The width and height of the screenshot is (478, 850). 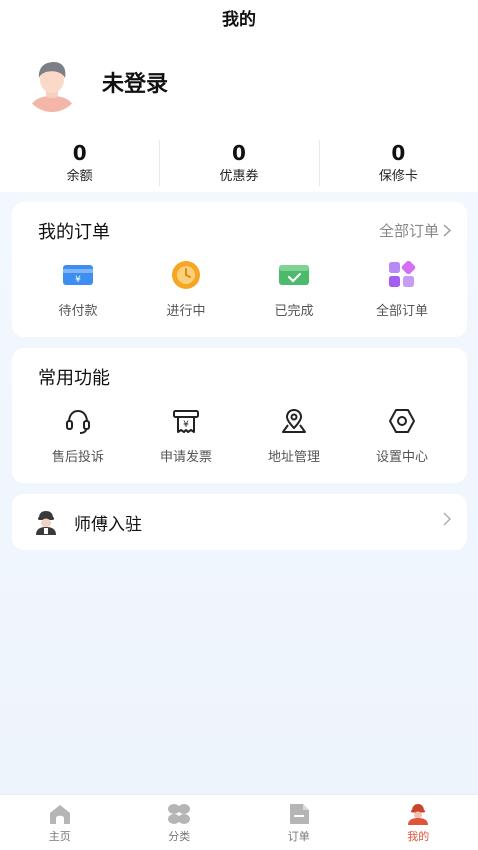 What do you see at coordinates (408, 231) in the screenshot?
I see `all-orders-label: 全部订单` at bounding box center [408, 231].